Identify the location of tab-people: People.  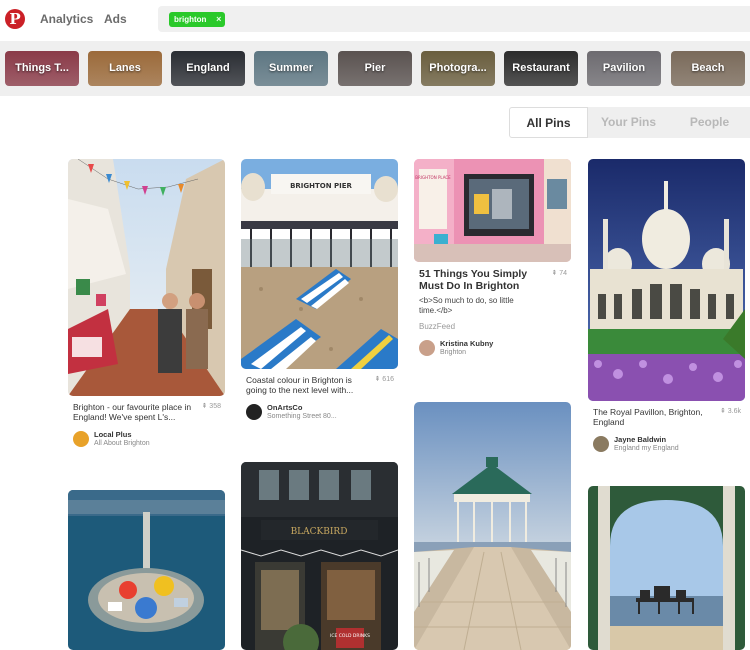
(709, 122).